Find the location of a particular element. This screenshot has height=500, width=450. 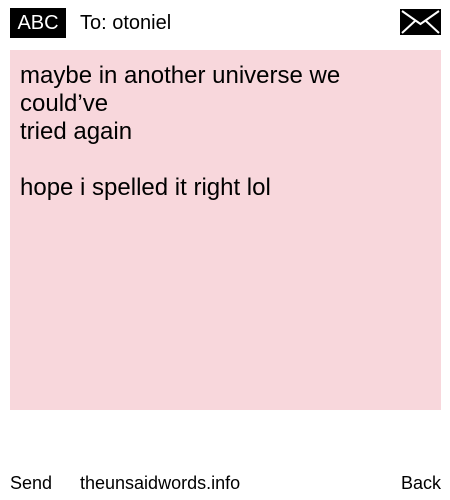

footer-bar: Send theunsaidwords.info Back is located at coordinates (225, 483).